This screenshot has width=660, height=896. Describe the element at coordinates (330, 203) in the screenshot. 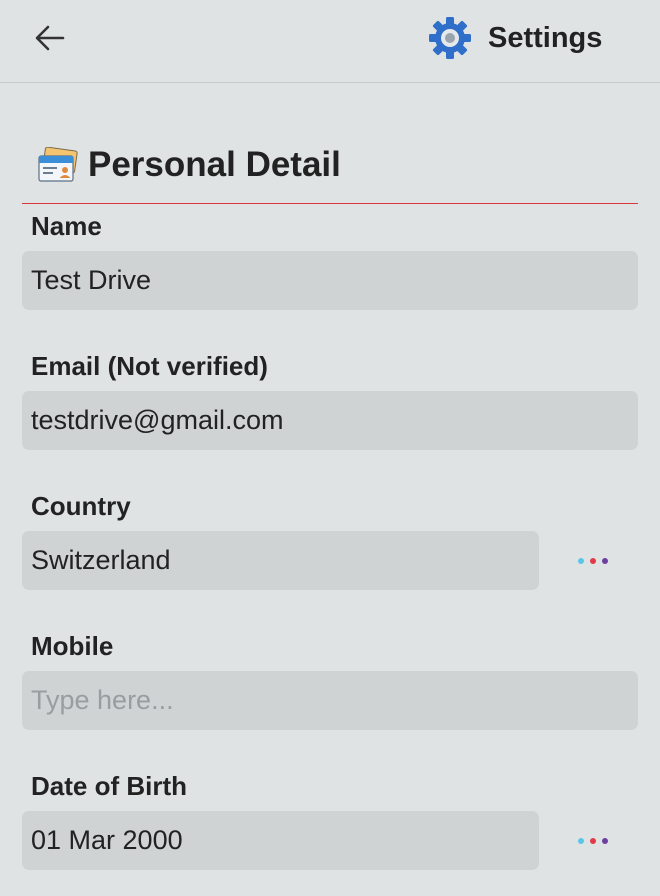

I see `section-divider` at that location.